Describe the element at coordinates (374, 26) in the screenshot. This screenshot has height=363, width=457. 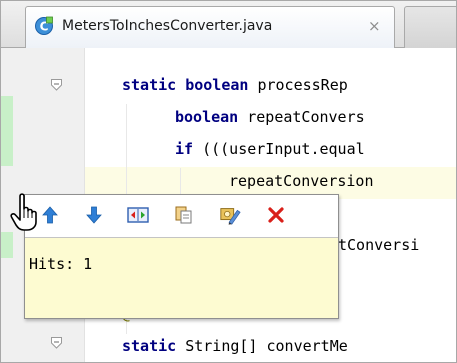
I see `tab-close-icon: ×` at that location.